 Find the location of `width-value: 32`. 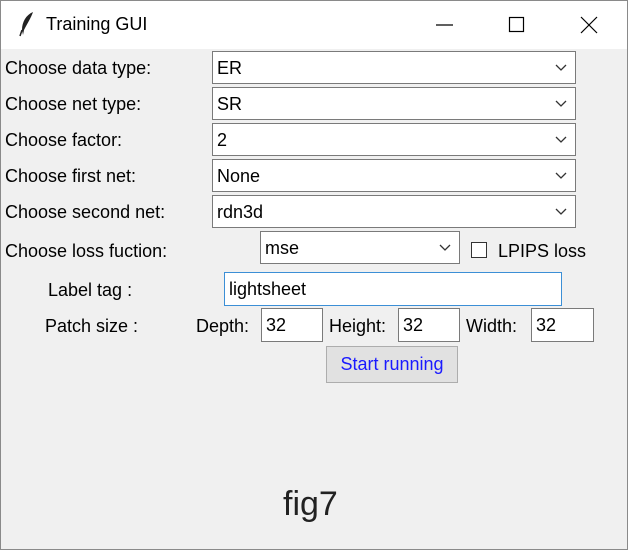

width-value: 32 is located at coordinates (546, 325).